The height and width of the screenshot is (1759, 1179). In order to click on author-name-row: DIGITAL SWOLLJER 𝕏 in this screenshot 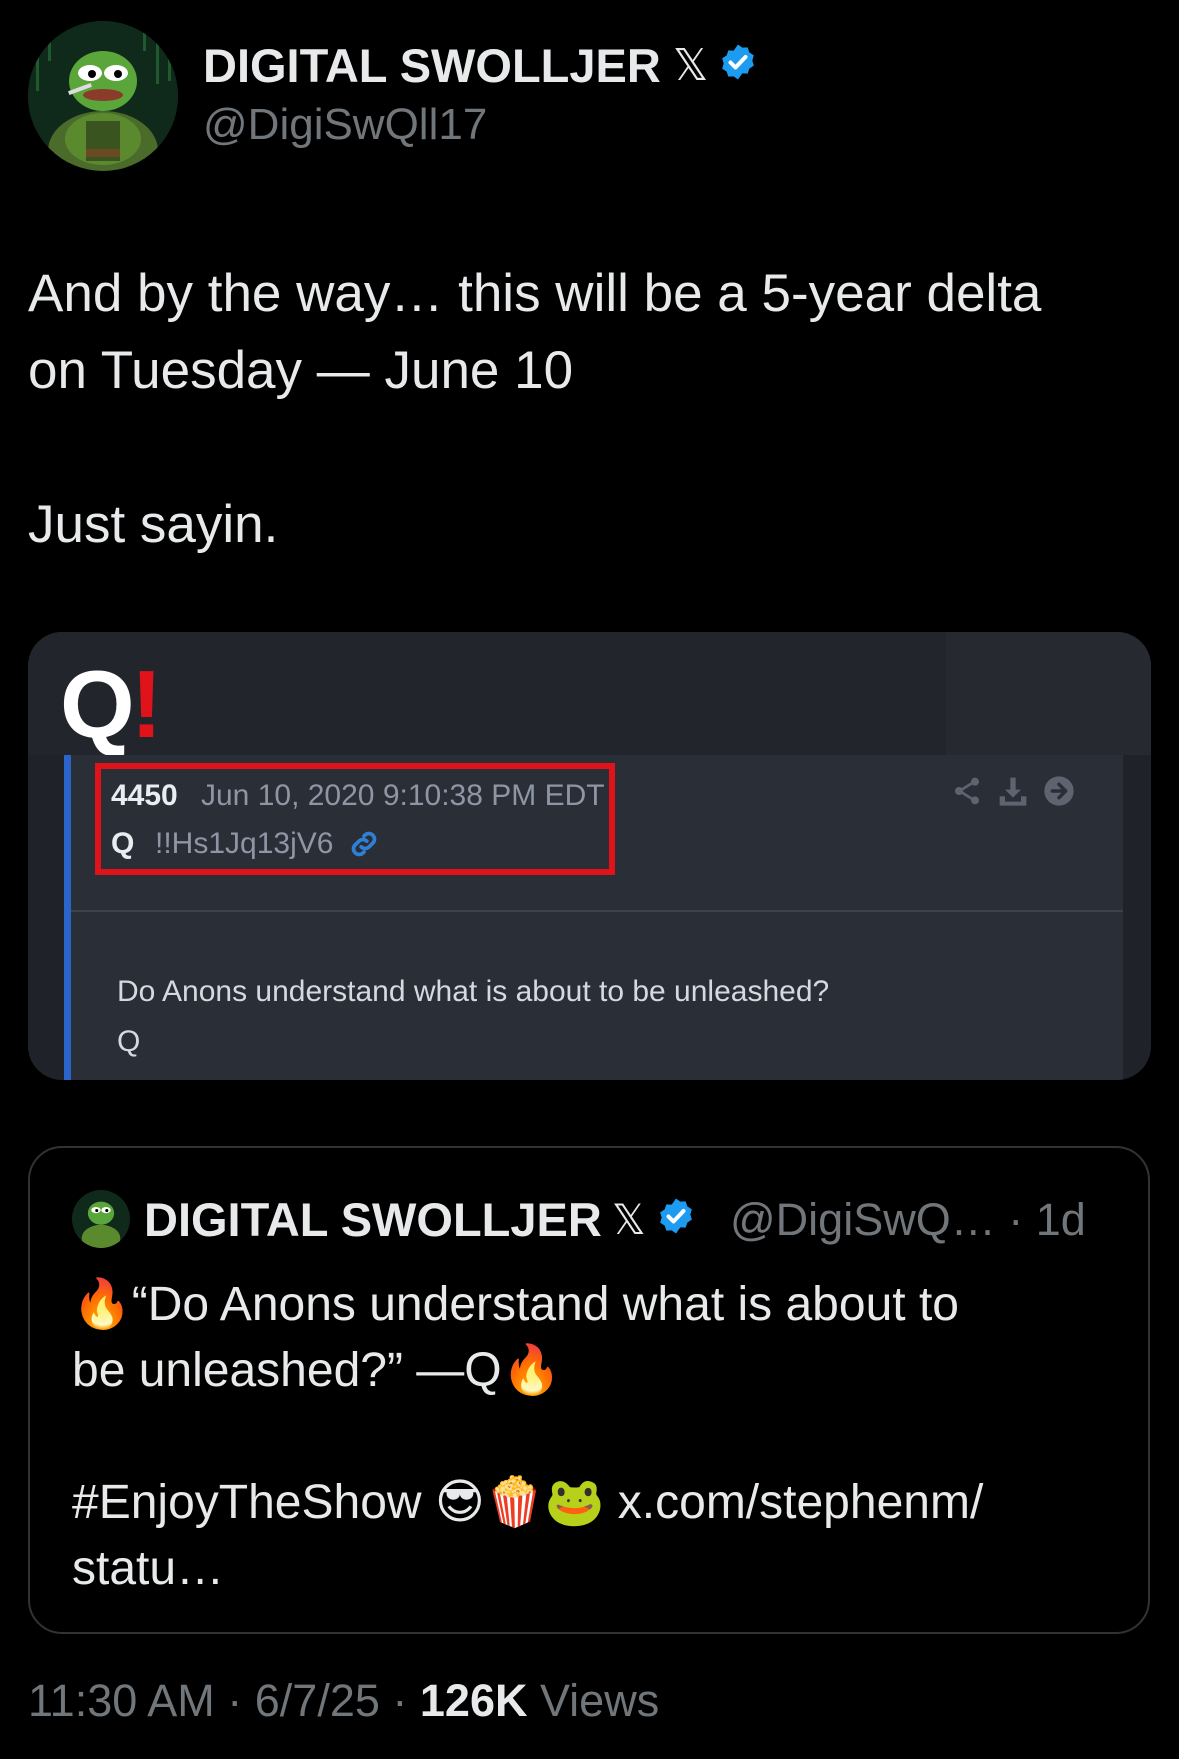, I will do `click(480, 65)`.